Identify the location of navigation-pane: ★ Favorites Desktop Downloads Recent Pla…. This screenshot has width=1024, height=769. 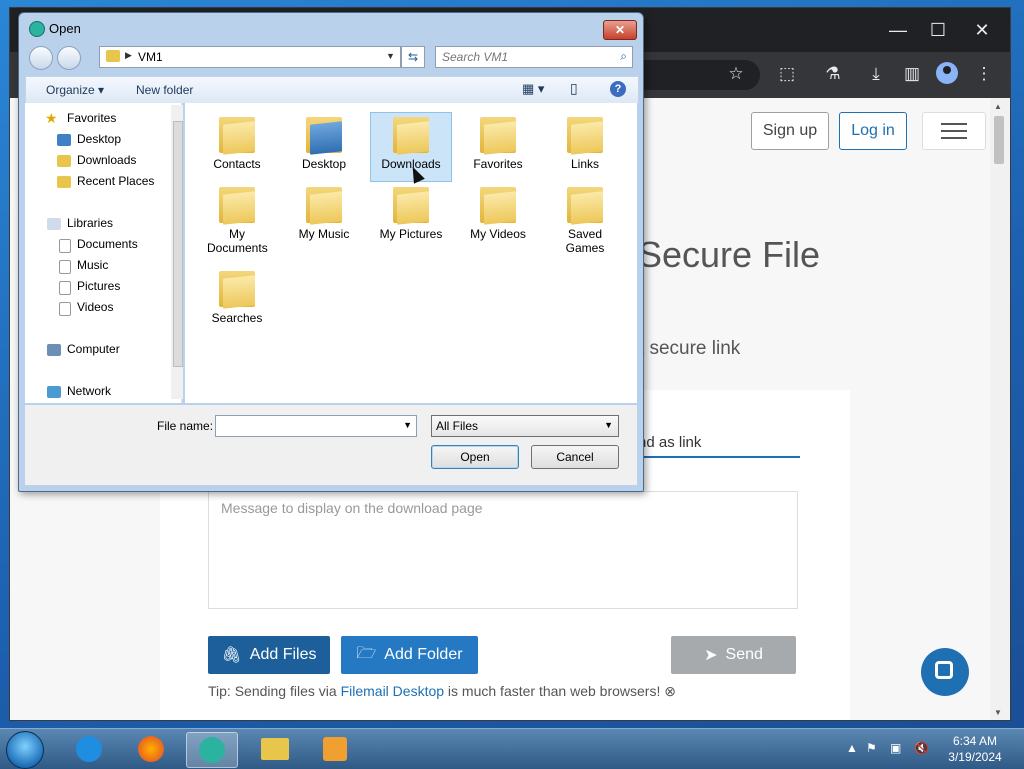
(104, 253).